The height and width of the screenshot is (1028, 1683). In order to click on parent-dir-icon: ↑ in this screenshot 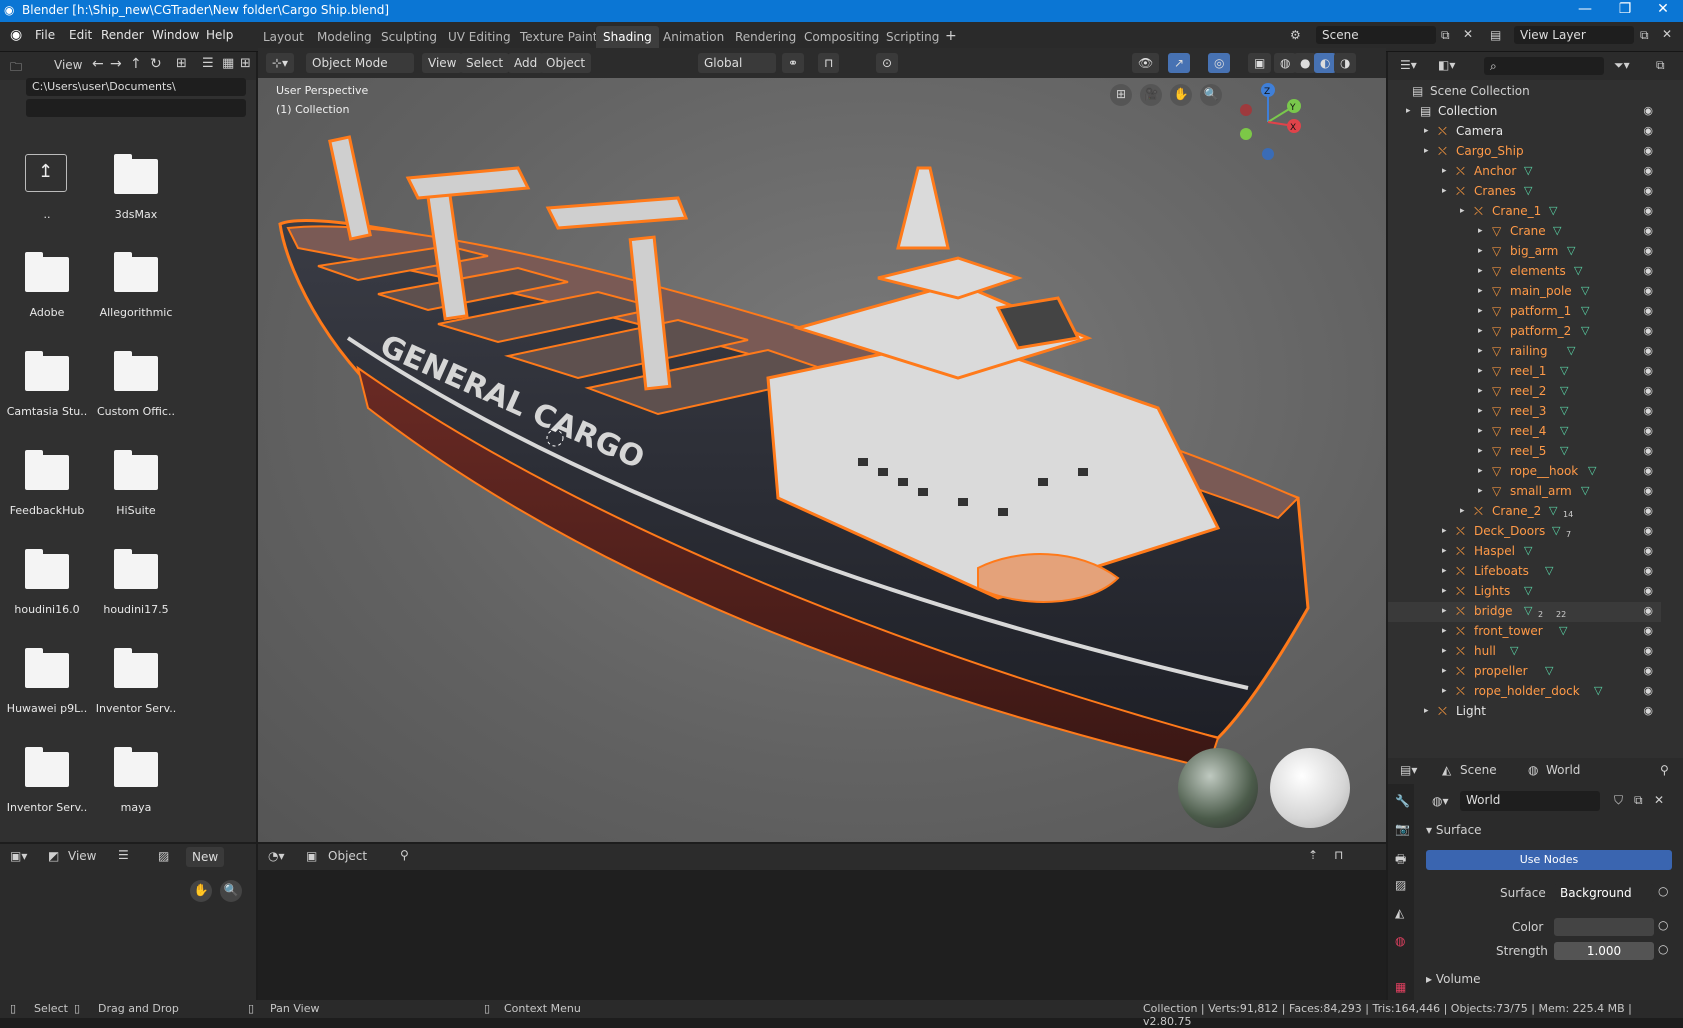, I will do `click(136, 64)`.